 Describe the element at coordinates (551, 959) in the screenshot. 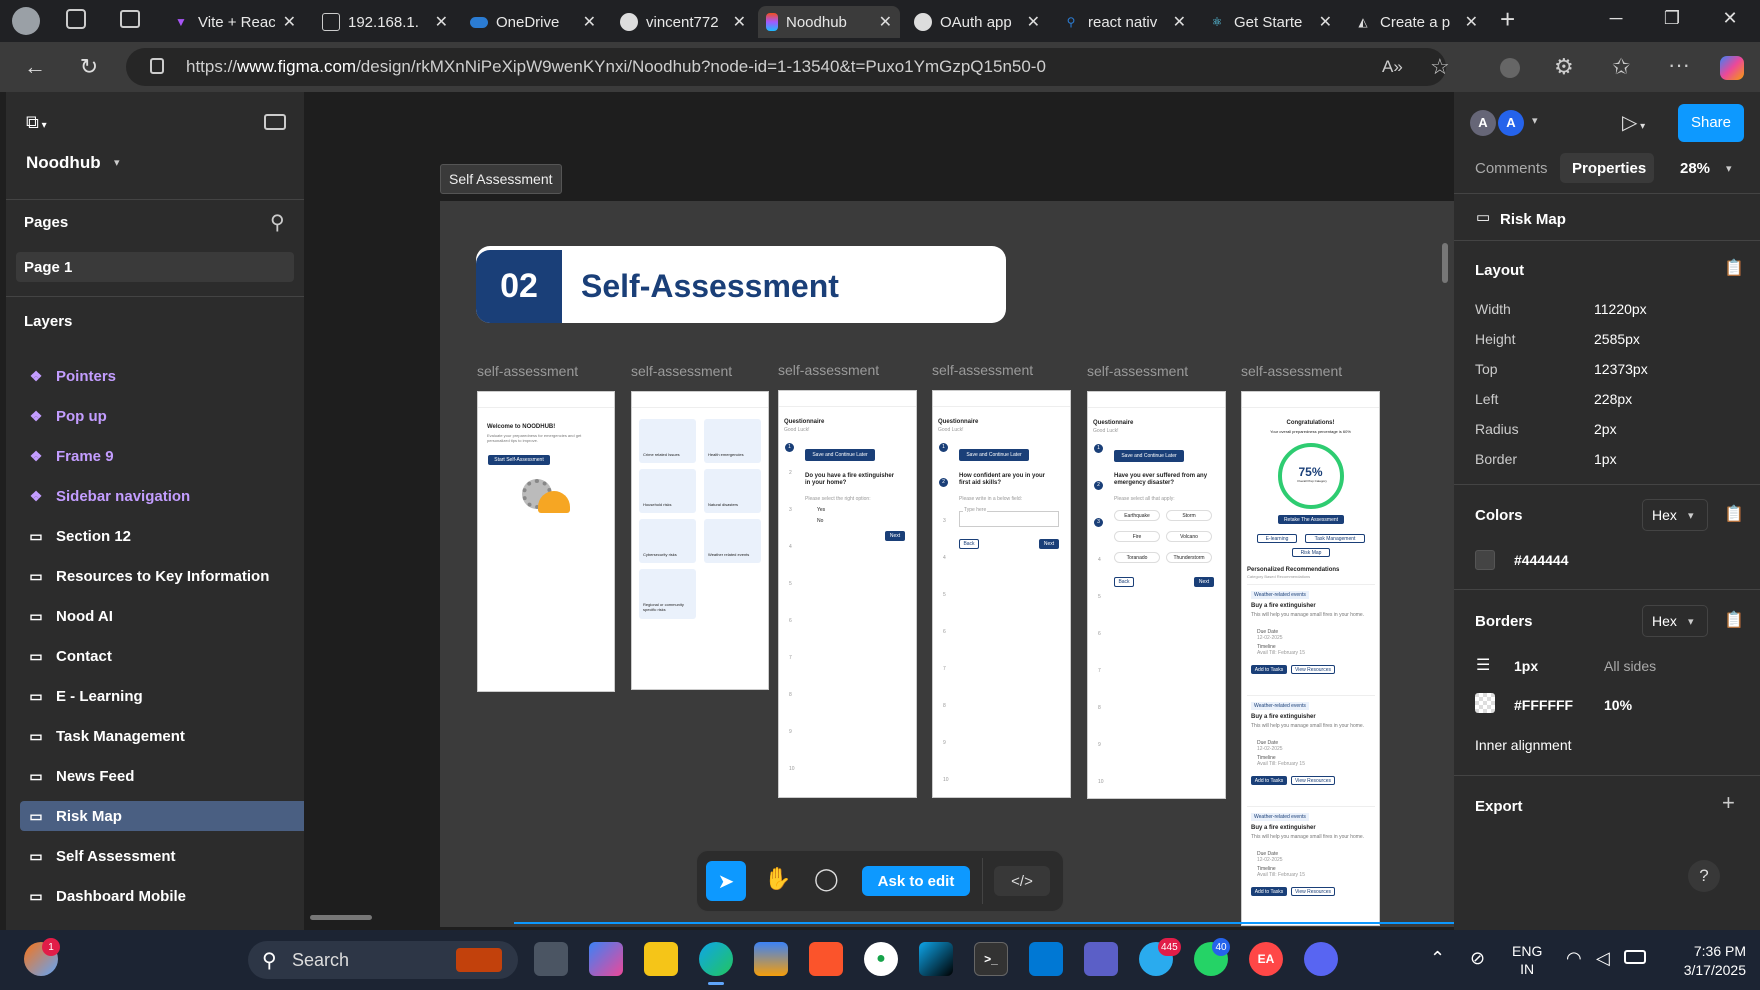

I see `task-view-icon` at that location.